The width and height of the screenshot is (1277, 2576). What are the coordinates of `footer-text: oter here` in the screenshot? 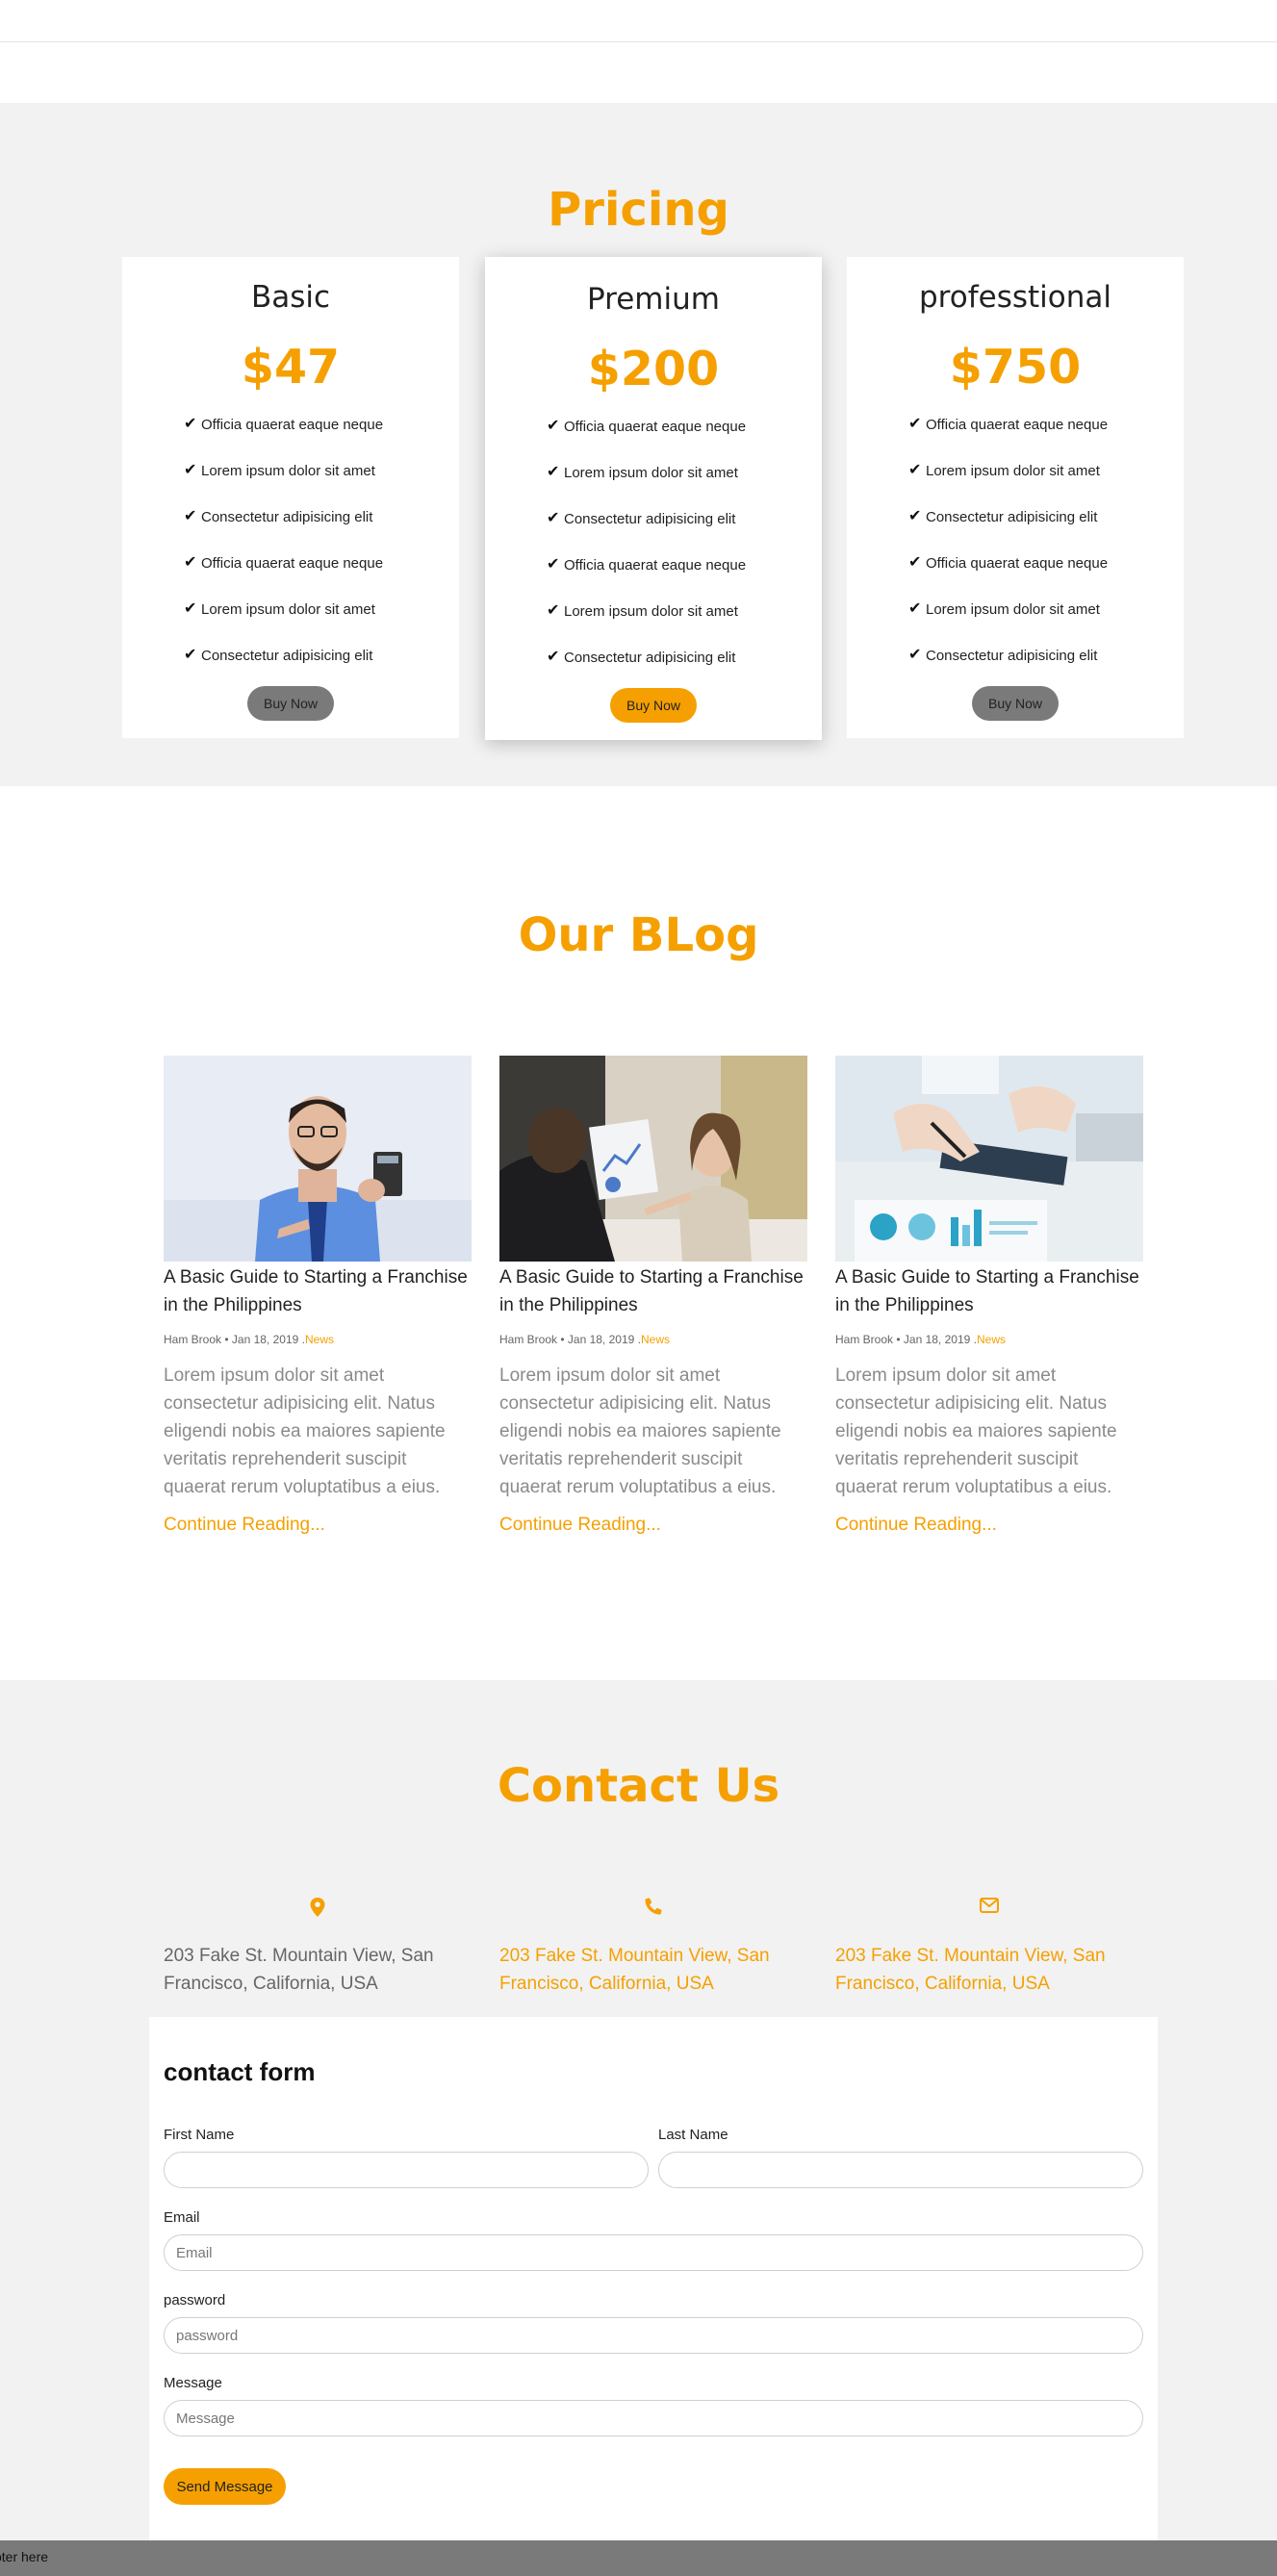 It's located at (24, 2556).